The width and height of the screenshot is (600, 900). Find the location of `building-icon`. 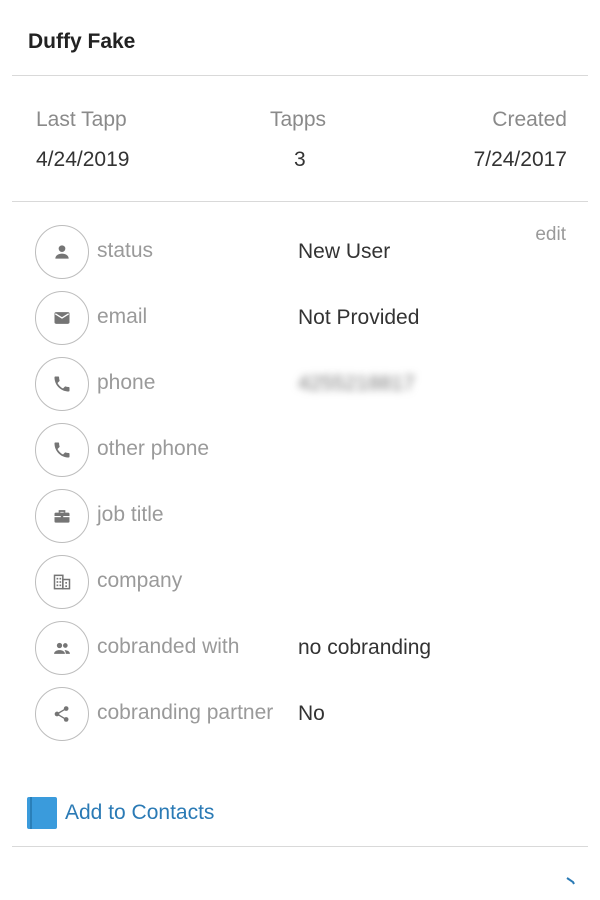

building-icon is located at coordinates (62, 582).